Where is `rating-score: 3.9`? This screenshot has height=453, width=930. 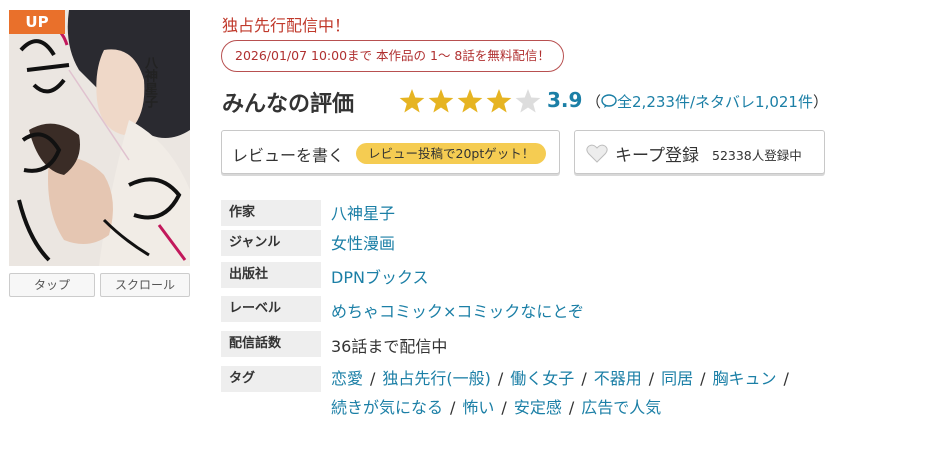 rating-score: 3.9 is located at coordinates (565, 100).